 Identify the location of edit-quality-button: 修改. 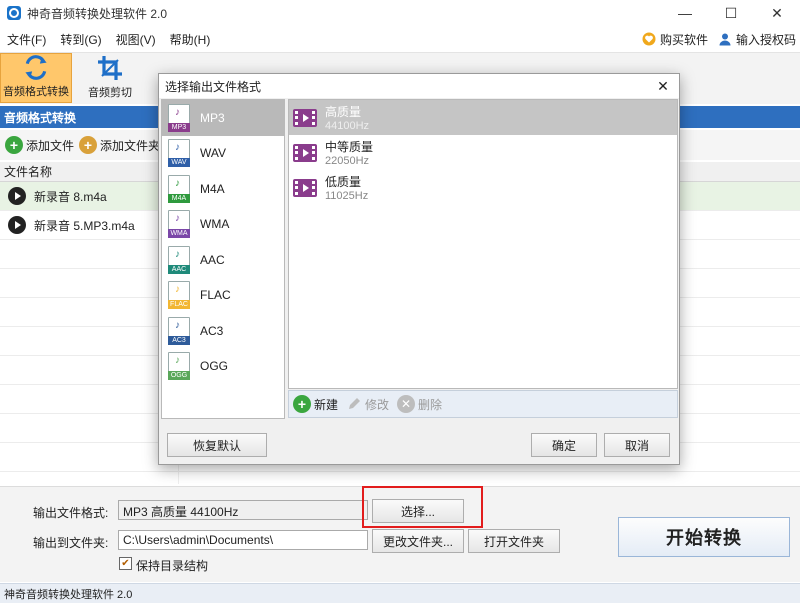
(367, 404).